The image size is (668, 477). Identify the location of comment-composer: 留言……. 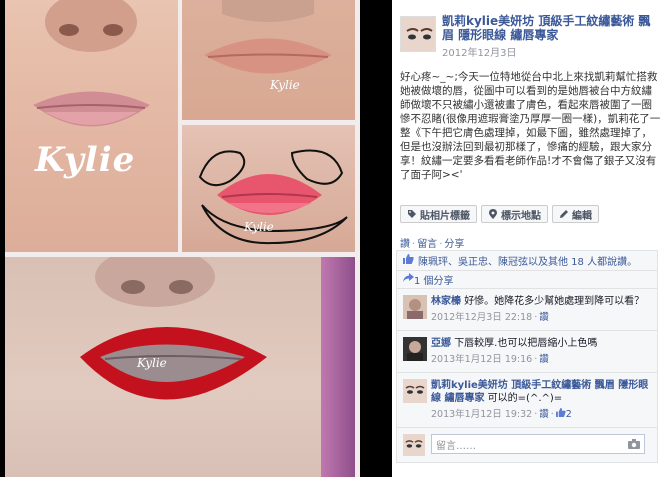
(527, 445).